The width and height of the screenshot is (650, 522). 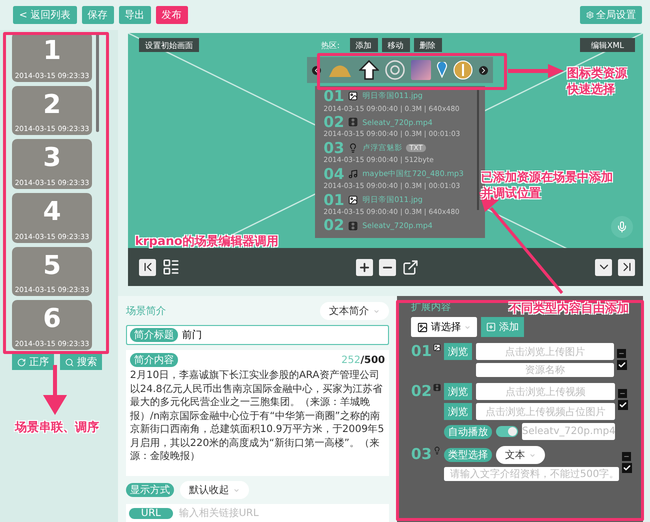 What do you see at coordinates (396, 45) in the screenshot?
I see `hotspot-button: 移动` at bounding box center [396, 45].